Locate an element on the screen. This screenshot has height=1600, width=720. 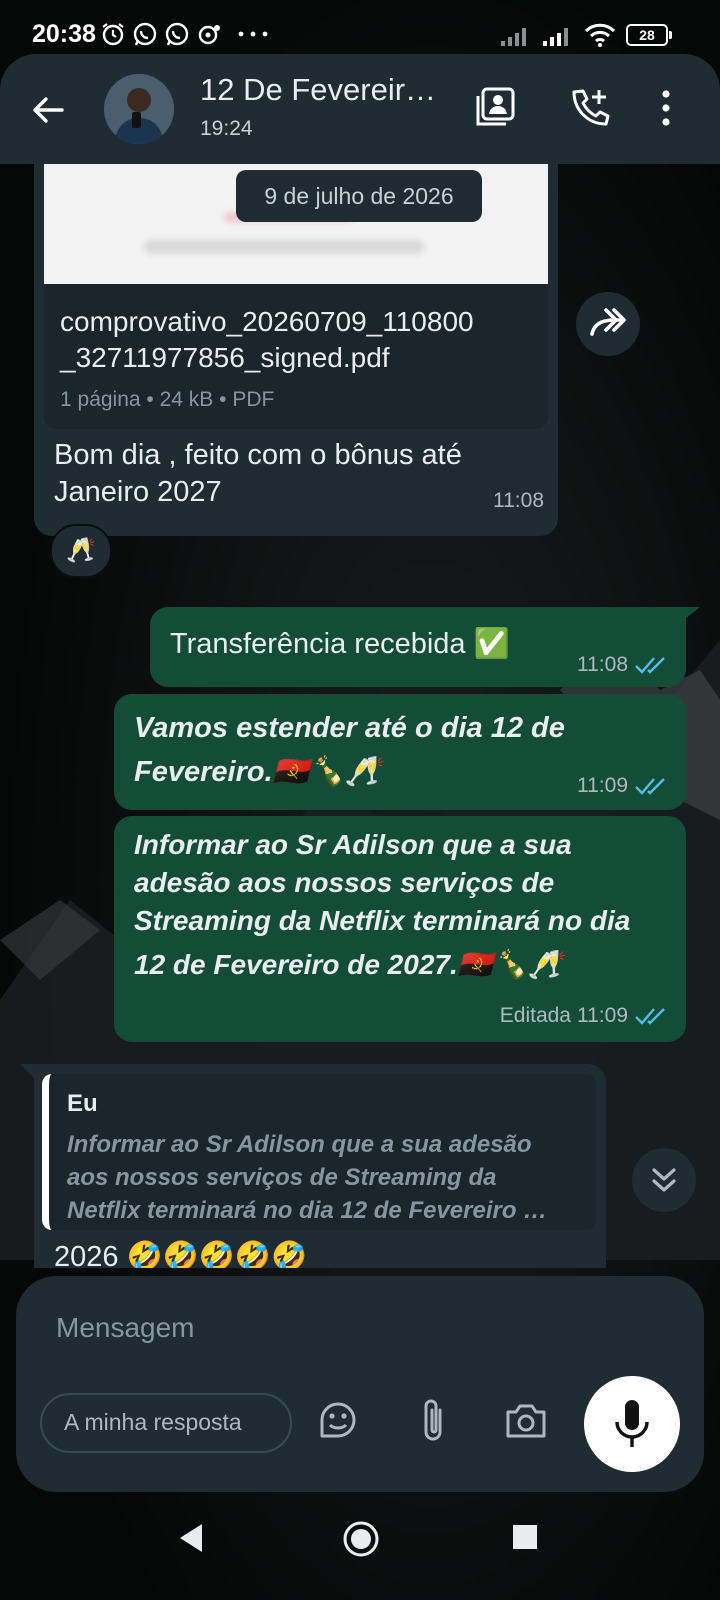
message-text: Transferência recebida ✅ is located at coordinates (340, 644).